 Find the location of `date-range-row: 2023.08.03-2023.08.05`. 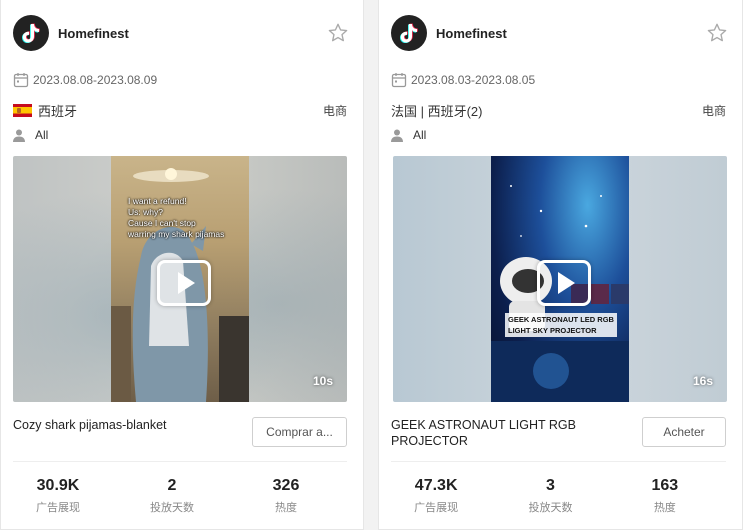

date-range-row: 2023.08.03-2023.08.05 is located at coordinates (463, 80).